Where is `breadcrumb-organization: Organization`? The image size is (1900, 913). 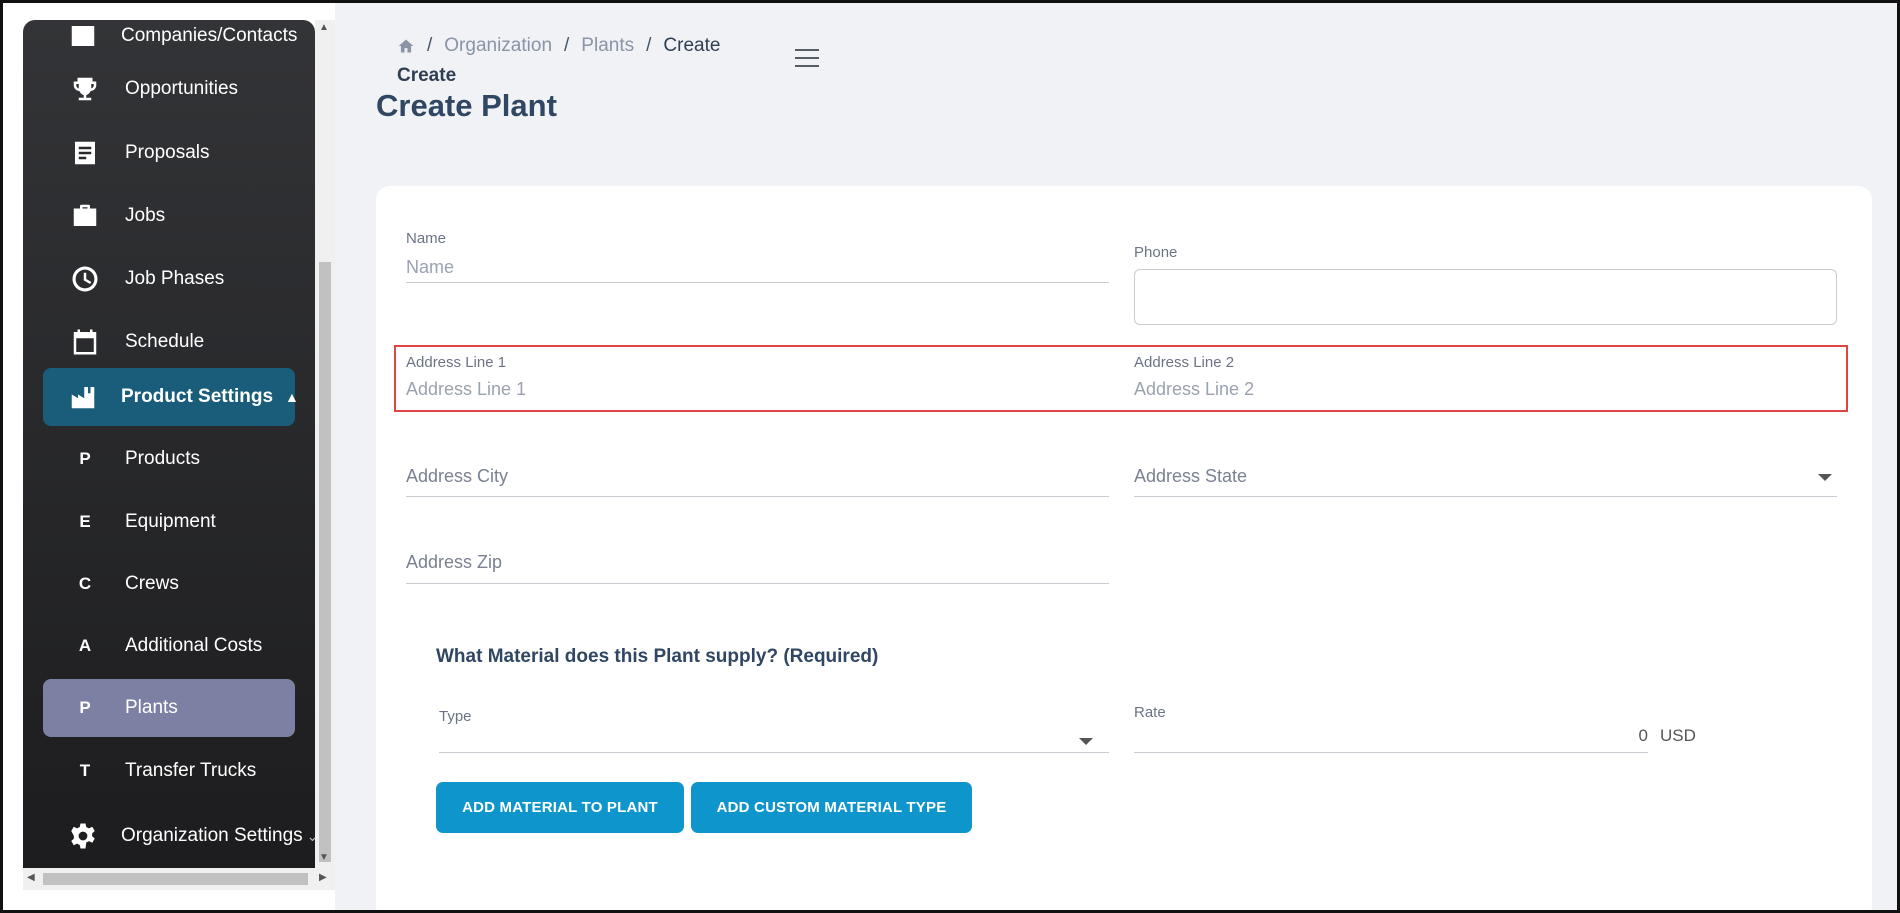 breadcrumb-organization: Organization is located at coordinates (498, 46).